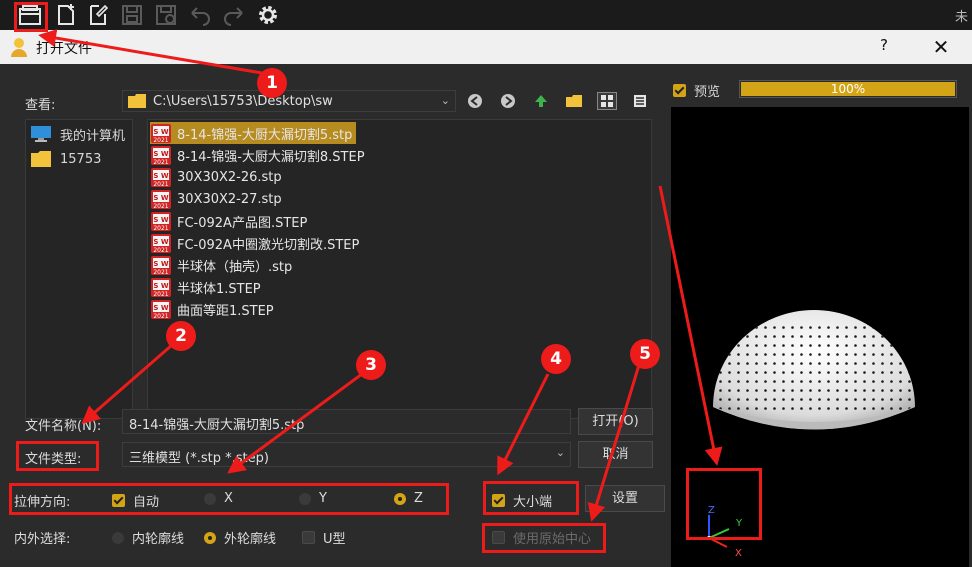 This screenshot has height=567, width=972. Describe the element at coordinates (323, 498) in the screenshot. I see `option-label: Y` at that location.